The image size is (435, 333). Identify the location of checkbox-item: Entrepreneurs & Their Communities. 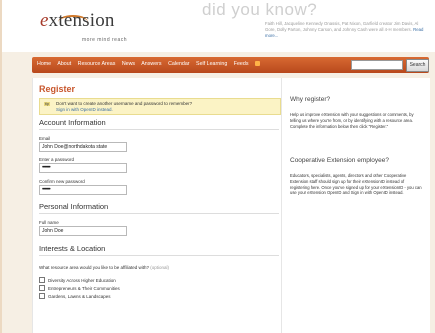
(79, 288).